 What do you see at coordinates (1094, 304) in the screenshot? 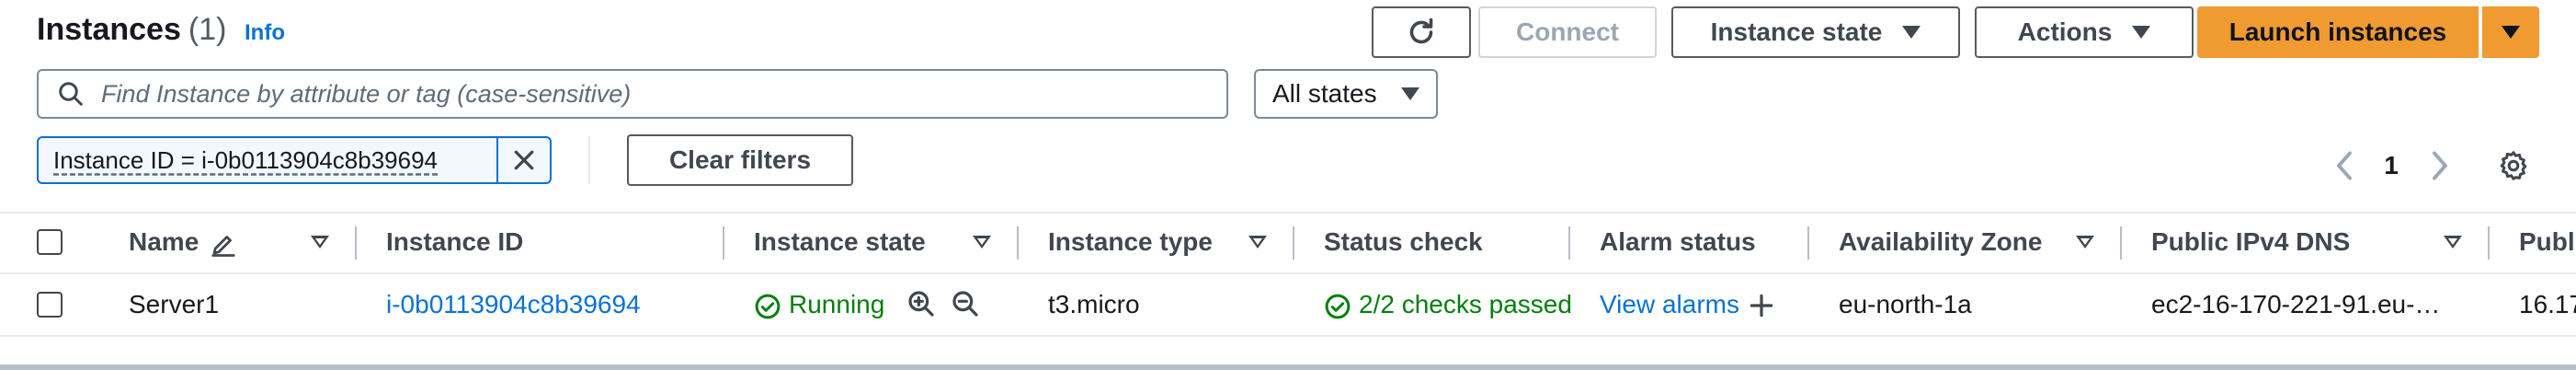
I see `cell-instance-type: t3.micro` at bounding box center [1094, 304].